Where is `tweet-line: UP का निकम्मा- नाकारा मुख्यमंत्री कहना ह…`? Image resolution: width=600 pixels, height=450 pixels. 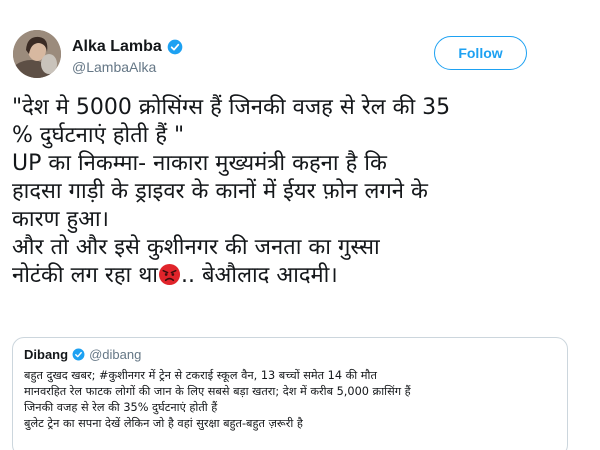 tweet-line: UP का निकम्मा- नाकारा मुख्यमंत्री कहना ह… is located at coordinates (199, 163).